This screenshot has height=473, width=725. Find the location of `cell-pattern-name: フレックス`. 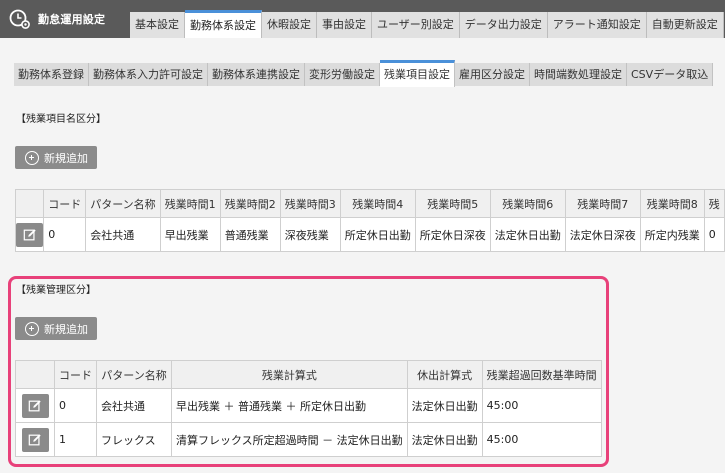

cell-pattern-name: フレックス is located at coordinates (134, 439).